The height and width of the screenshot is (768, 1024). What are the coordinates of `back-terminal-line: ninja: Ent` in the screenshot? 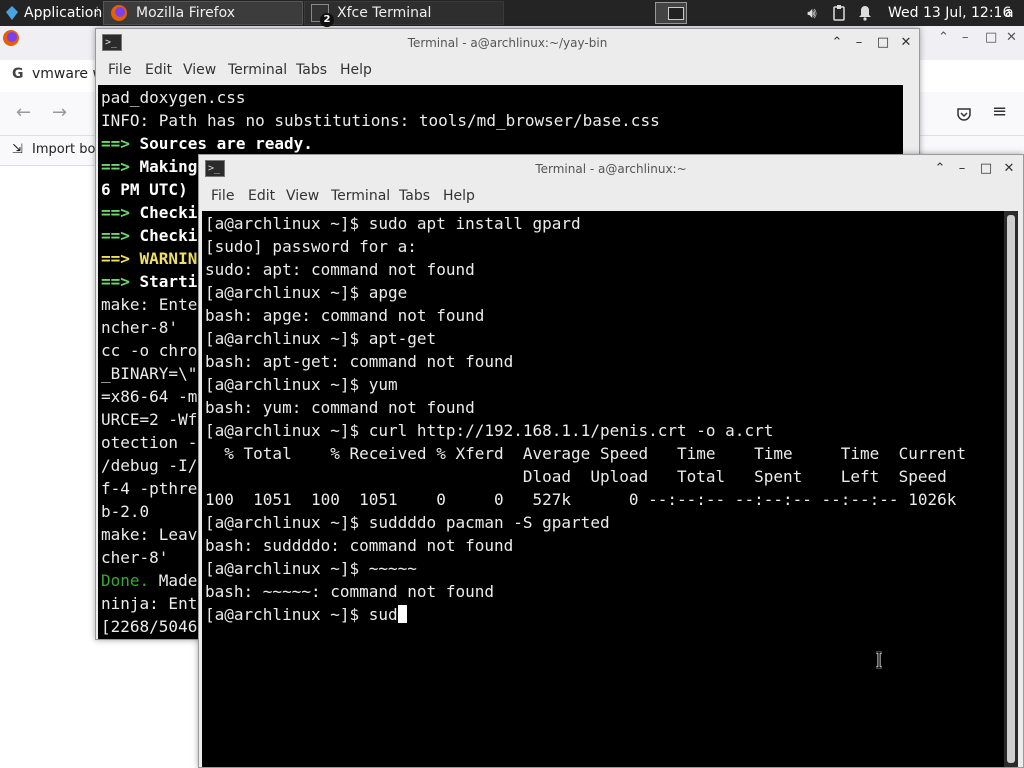 It's located at (149, 603).